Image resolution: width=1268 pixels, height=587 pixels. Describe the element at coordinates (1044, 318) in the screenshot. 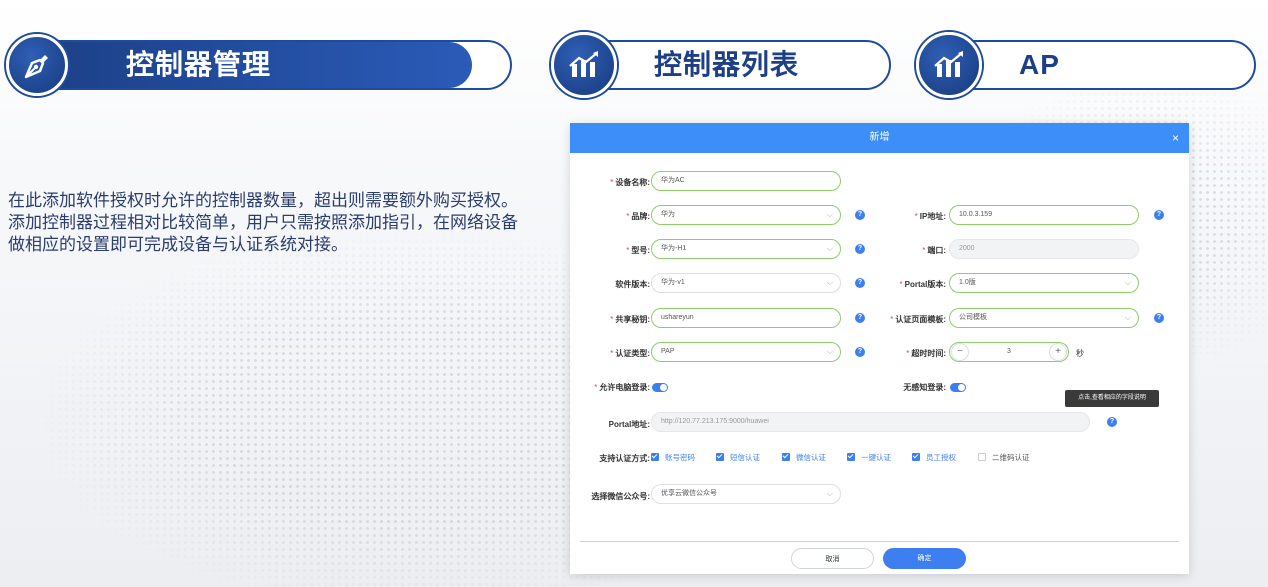

I see `auth-page-template-select: 公司模板 ⌵` at that location.